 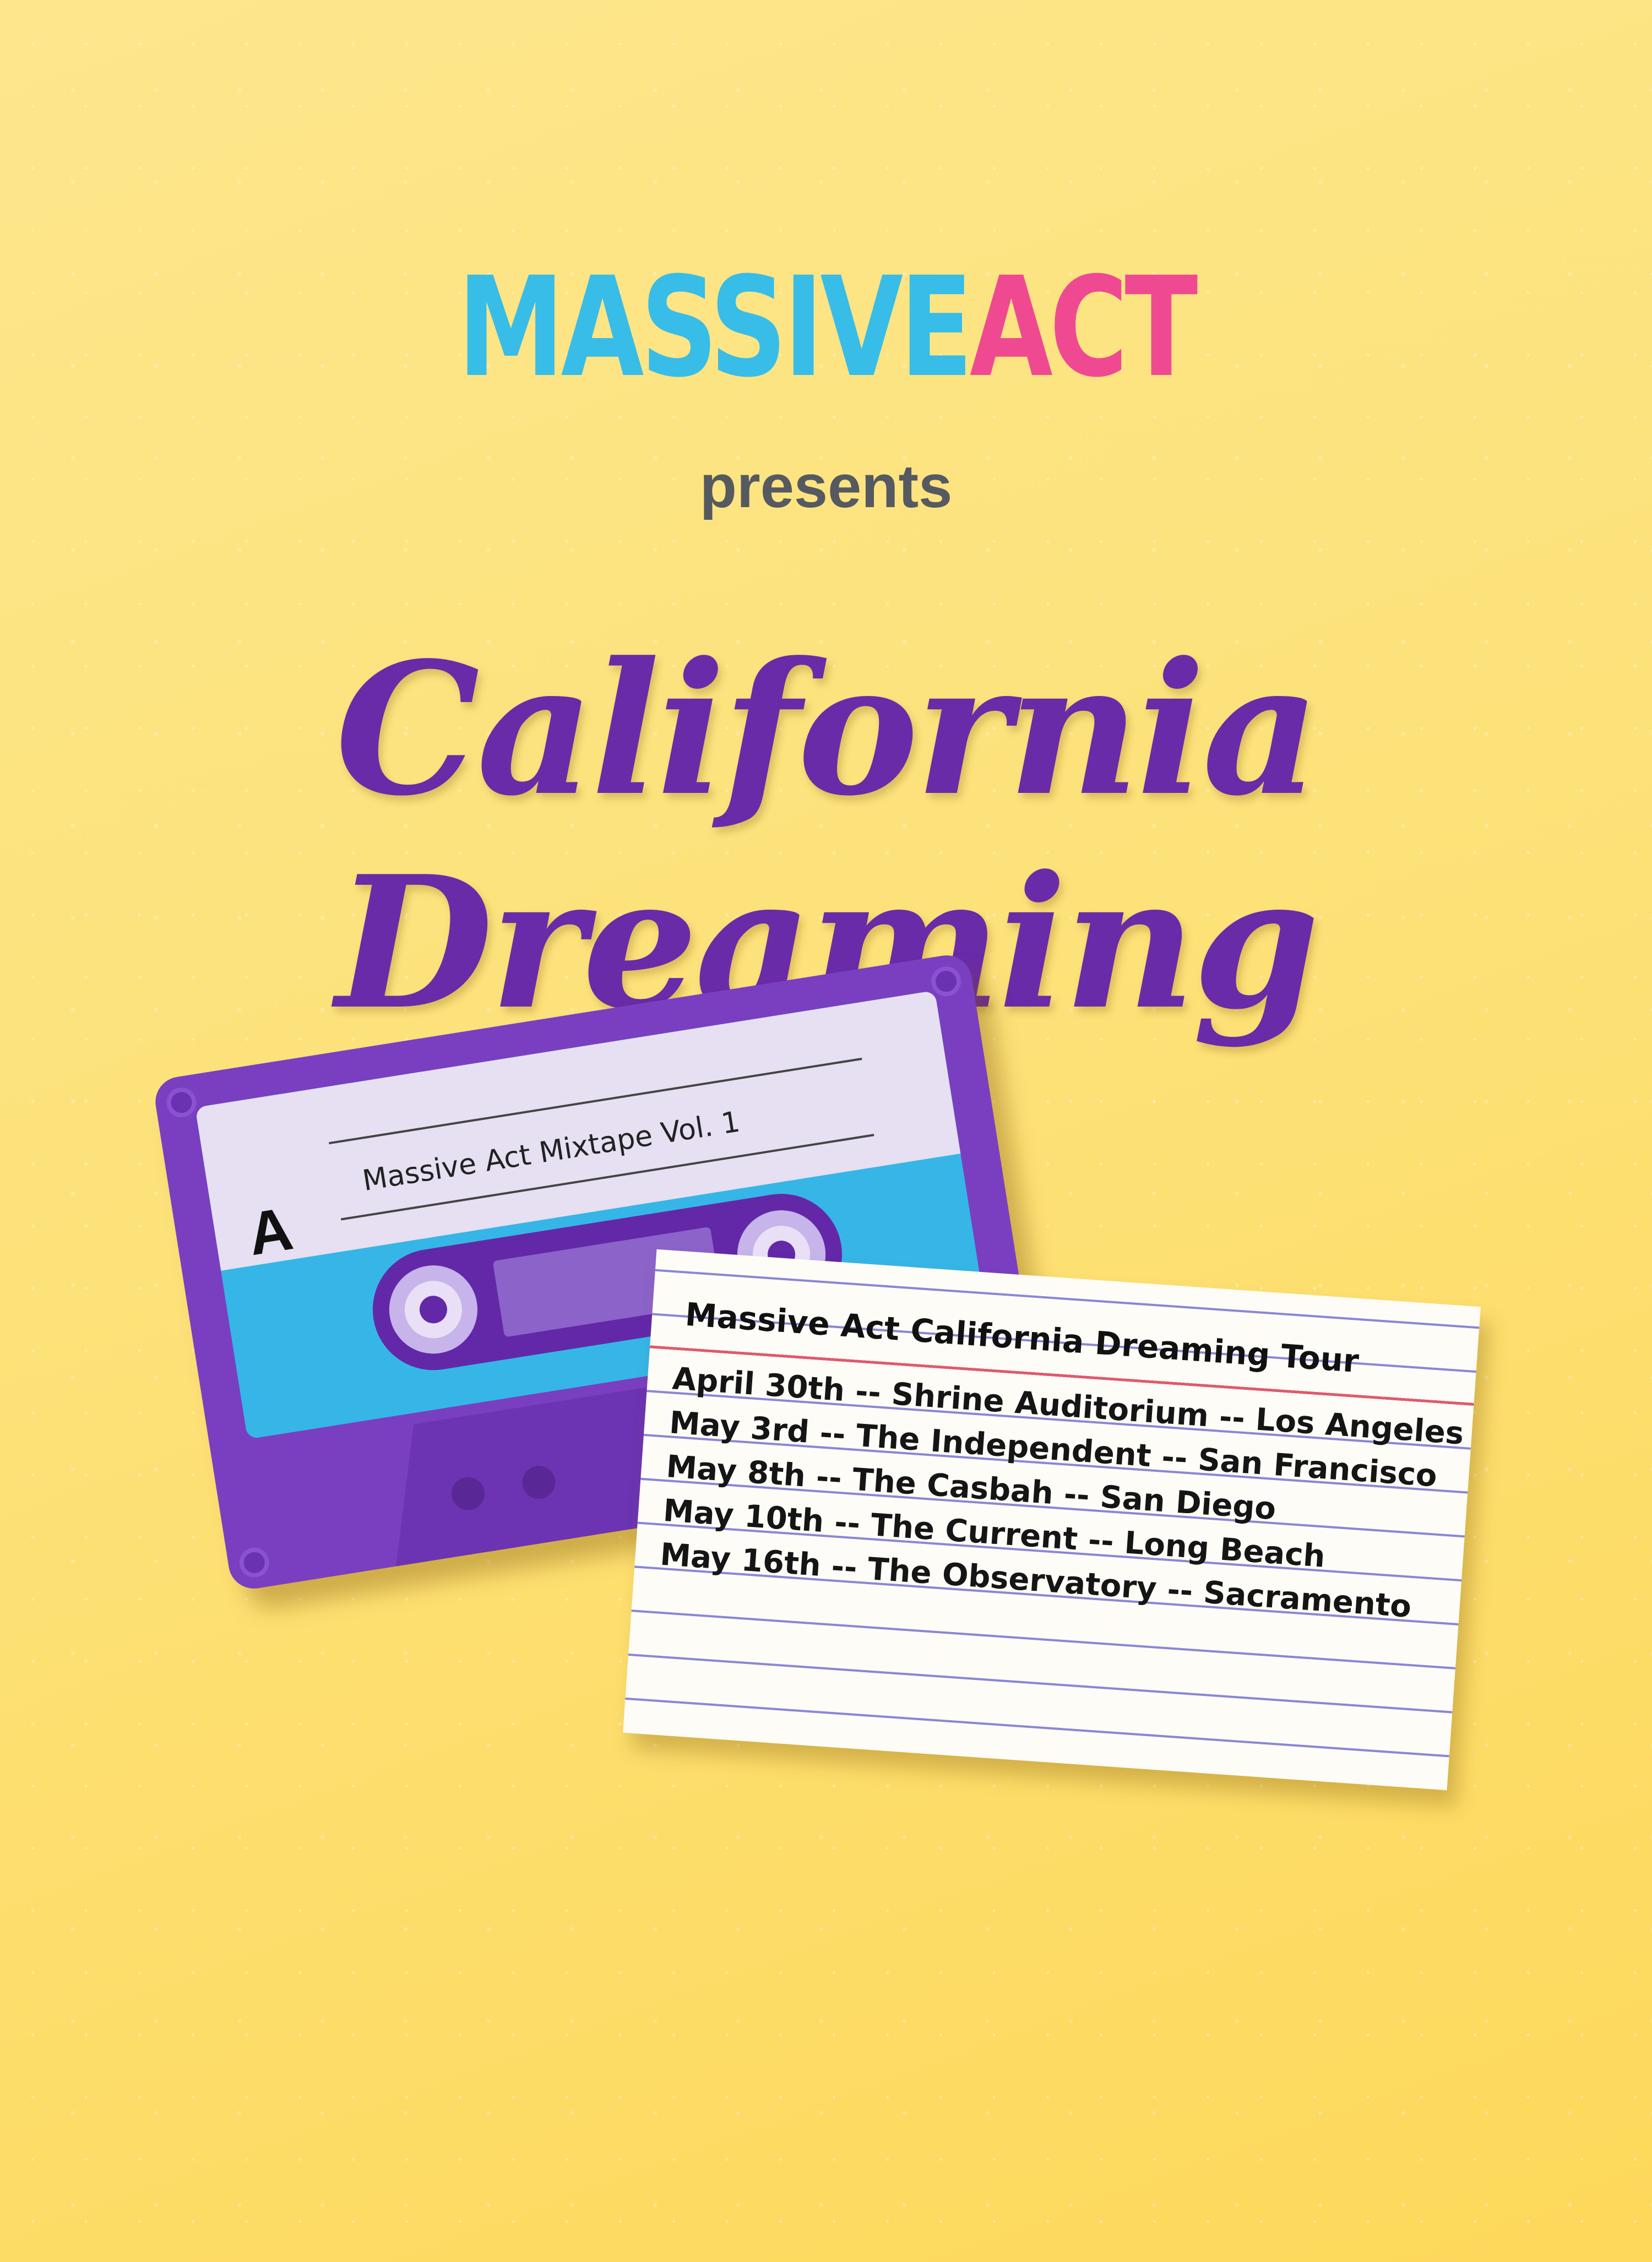 I want to click on presents-text: presents, so click(x=826, y=487).